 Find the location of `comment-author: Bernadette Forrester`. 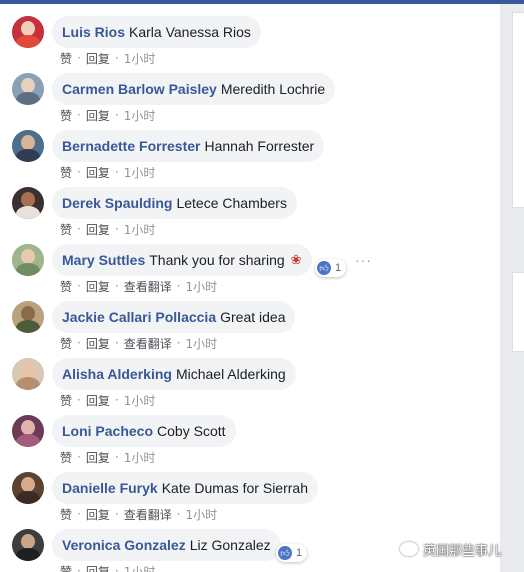

comment-author: Bernadette Forrester is located at coordinates (131, 146).